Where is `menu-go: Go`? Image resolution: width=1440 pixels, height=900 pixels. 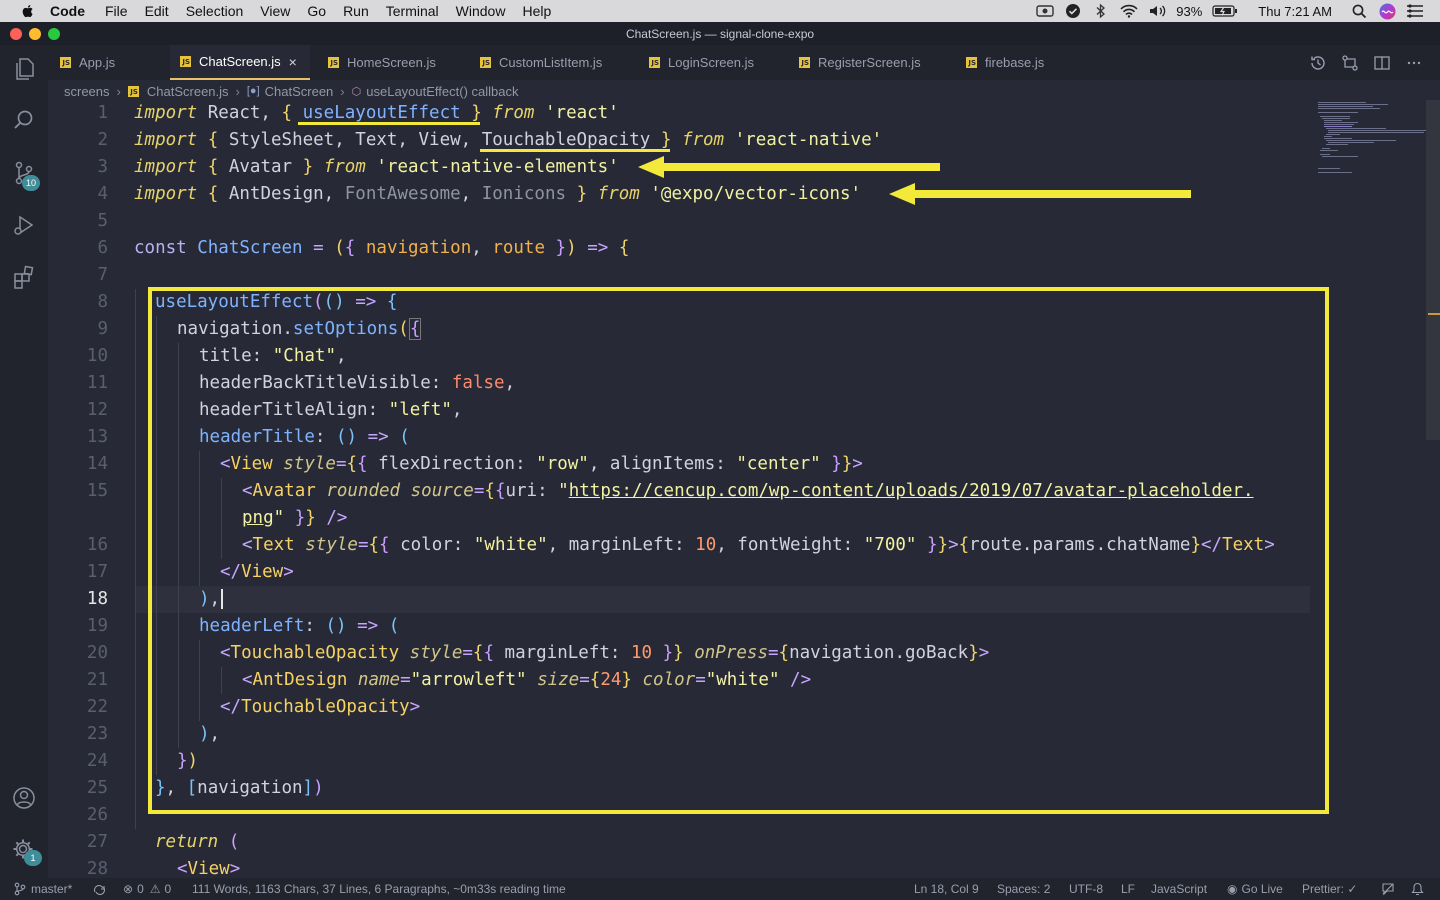 menu-go: Go is located at coordinates (316, 11).